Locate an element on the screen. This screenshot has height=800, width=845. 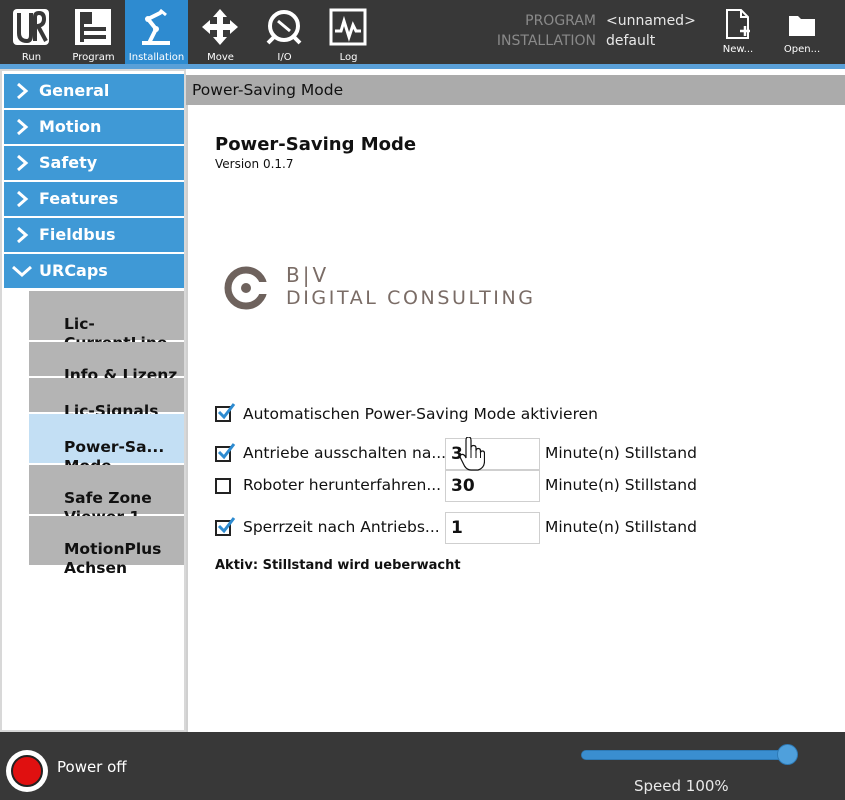
drives-off-checkbox is located at coordinates (225, 452).